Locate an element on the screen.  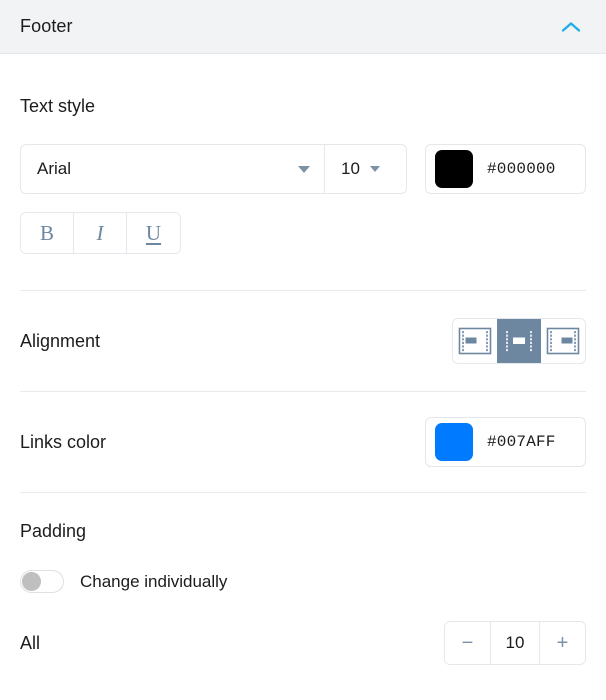
align-center-icon is located at coordinates (519, 341).